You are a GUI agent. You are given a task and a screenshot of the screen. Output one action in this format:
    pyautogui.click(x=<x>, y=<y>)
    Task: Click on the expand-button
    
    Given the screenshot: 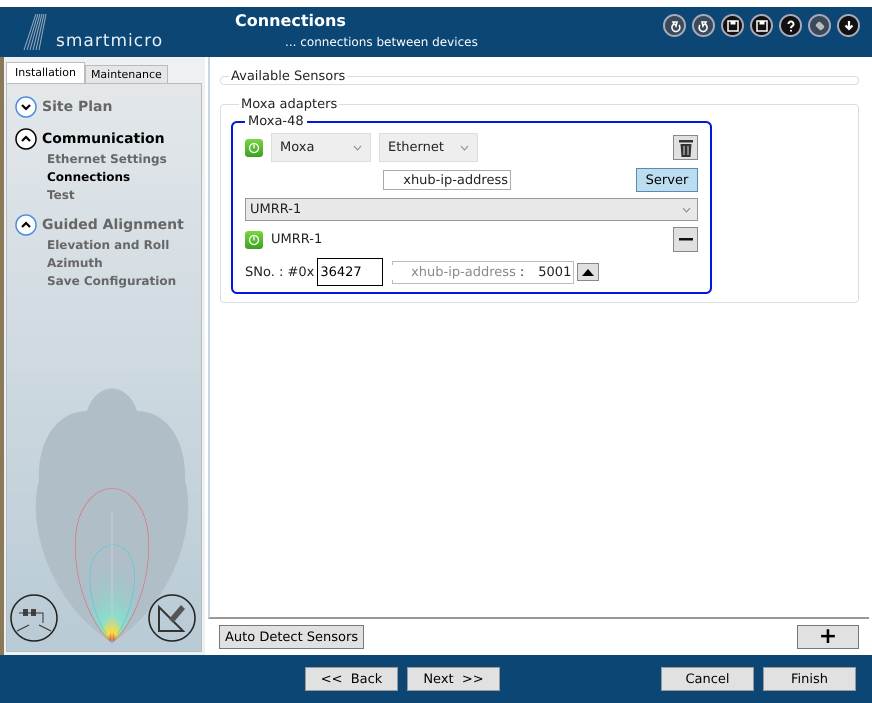 What is the action you would take?
    pyautogui.click(x=588, y=272)
    